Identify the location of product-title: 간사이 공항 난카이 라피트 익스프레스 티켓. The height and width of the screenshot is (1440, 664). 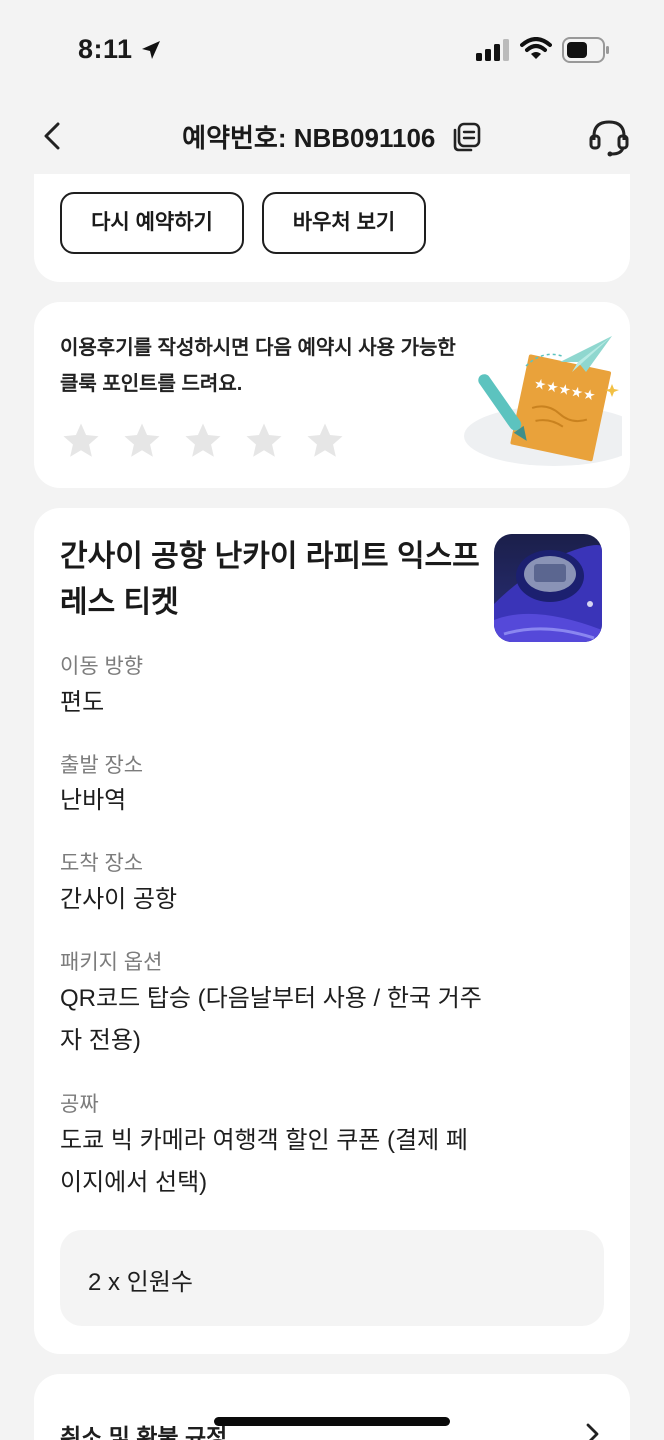
(270, 579).